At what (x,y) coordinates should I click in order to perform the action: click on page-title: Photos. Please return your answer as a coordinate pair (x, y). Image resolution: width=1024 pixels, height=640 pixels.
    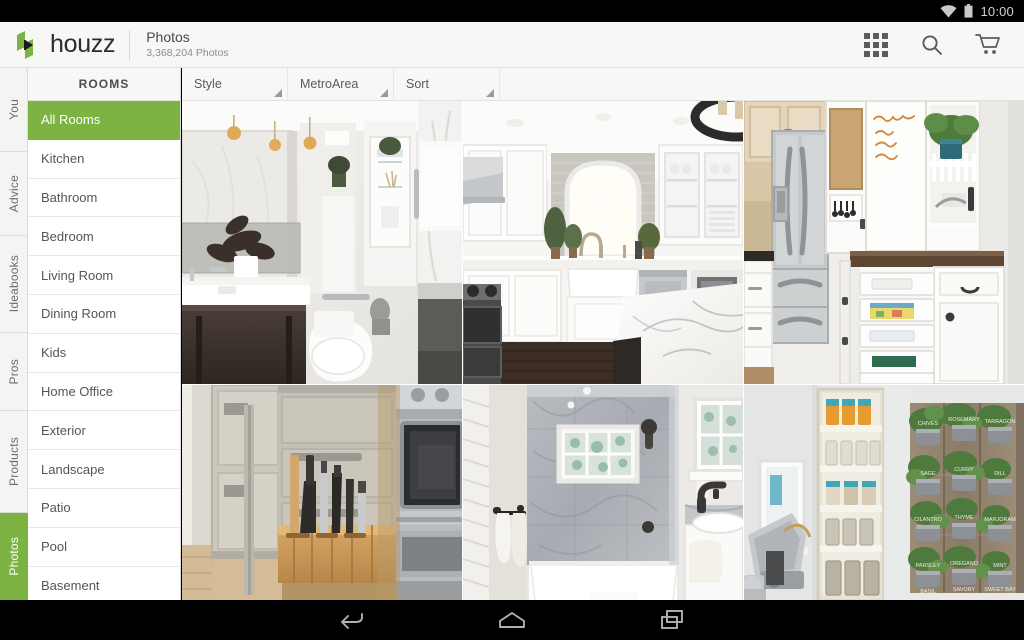
    Looking at the image, I should click on (168, 37).